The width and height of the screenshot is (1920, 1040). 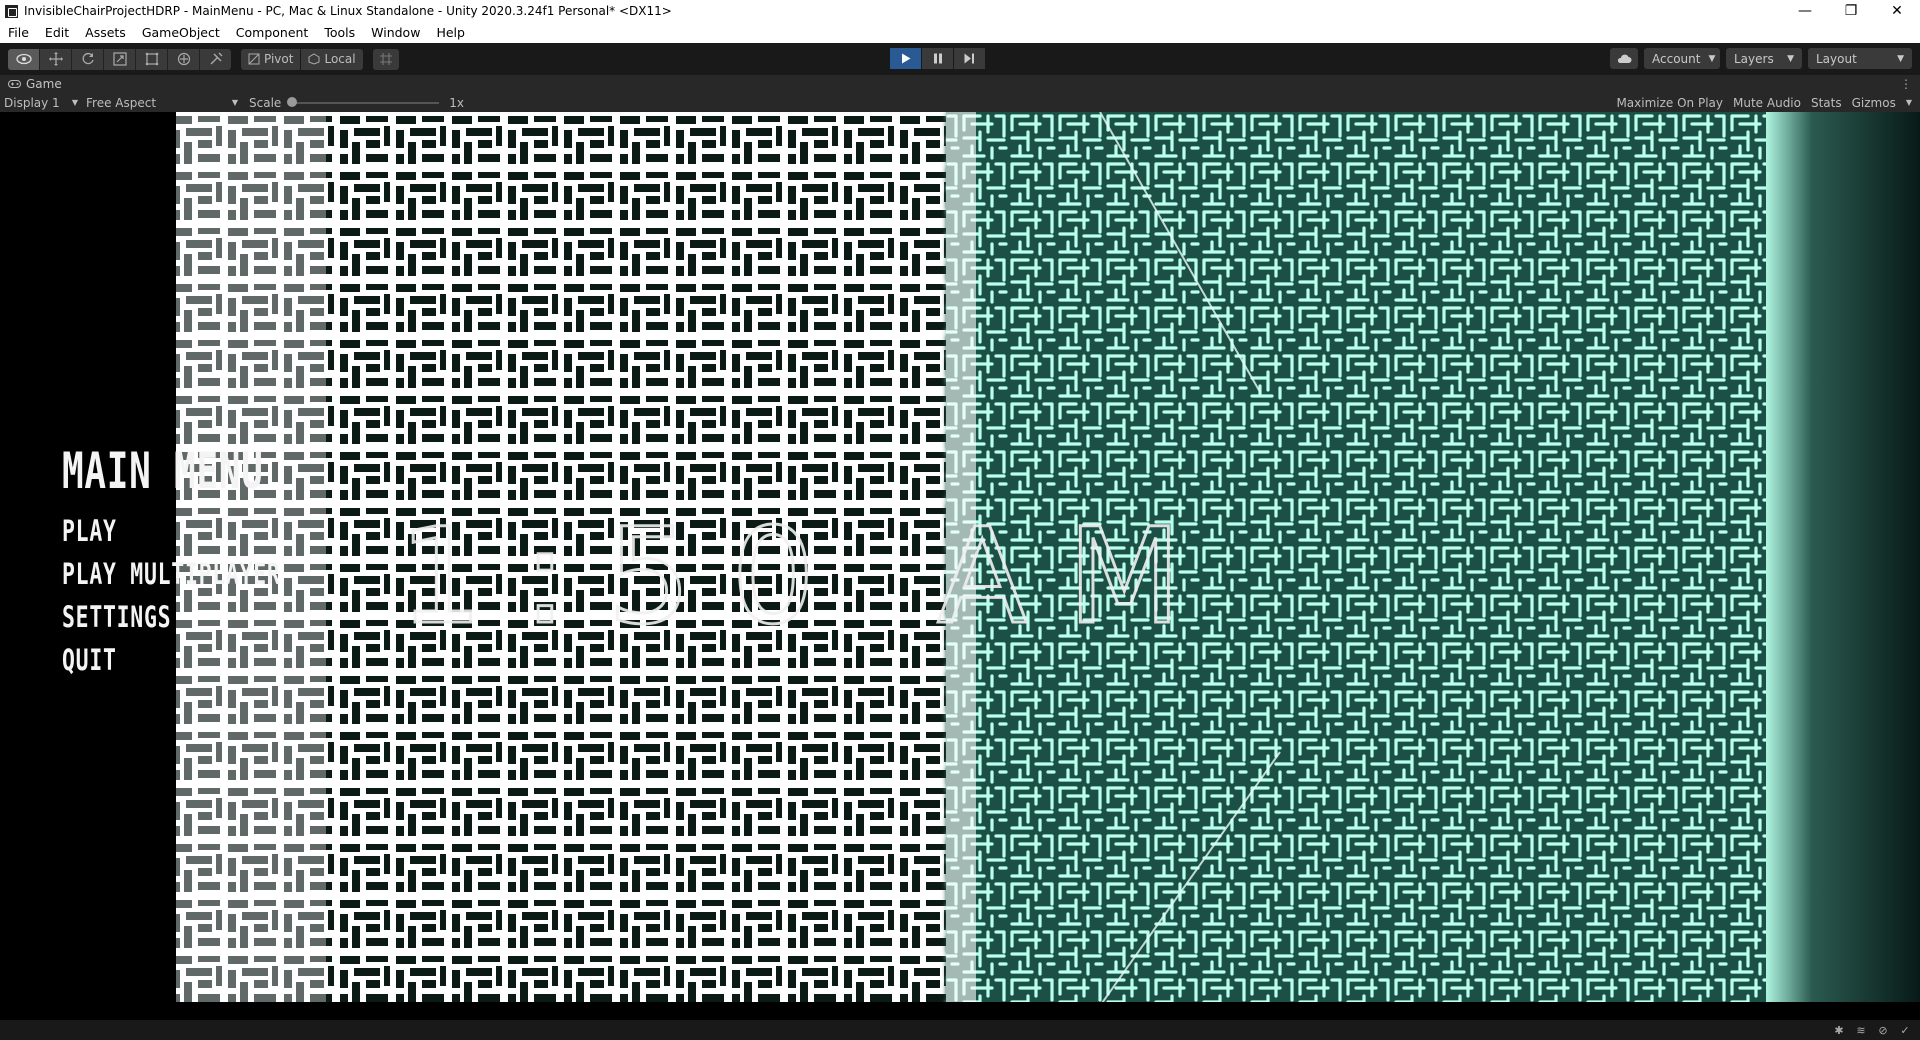 I want to click on account-label: Account, so click(x=1676, y=58).